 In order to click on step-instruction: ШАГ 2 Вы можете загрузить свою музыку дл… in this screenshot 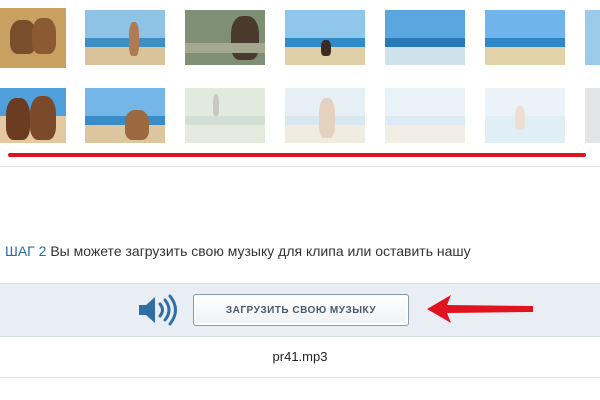, I will do `click(238, 251)`.